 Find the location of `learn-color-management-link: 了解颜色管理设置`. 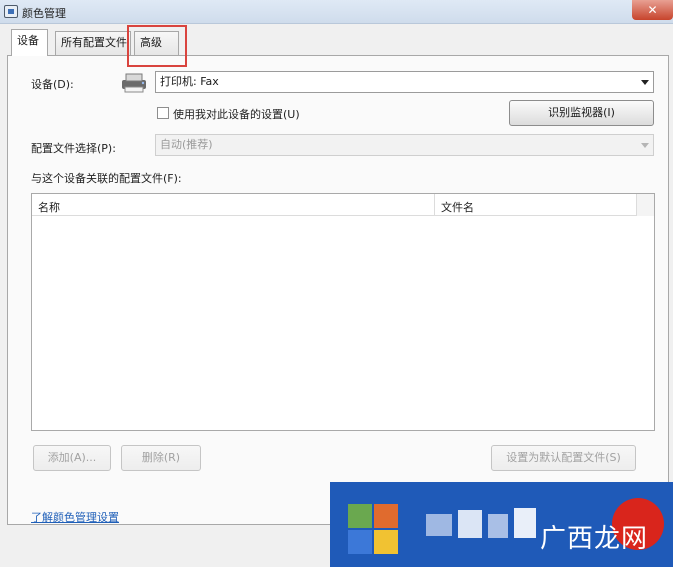

learn-color-management-link: 了解颜色管理设置 is located at coordinates (75, 517).